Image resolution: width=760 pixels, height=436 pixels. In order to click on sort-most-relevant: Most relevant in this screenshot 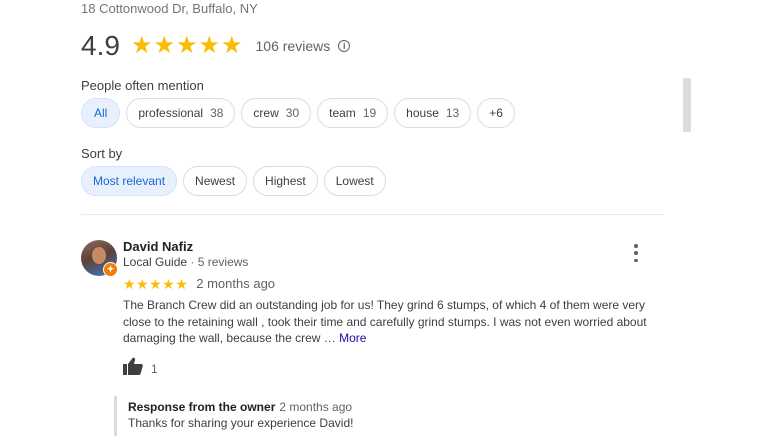, I will do `click(129, 181)`.